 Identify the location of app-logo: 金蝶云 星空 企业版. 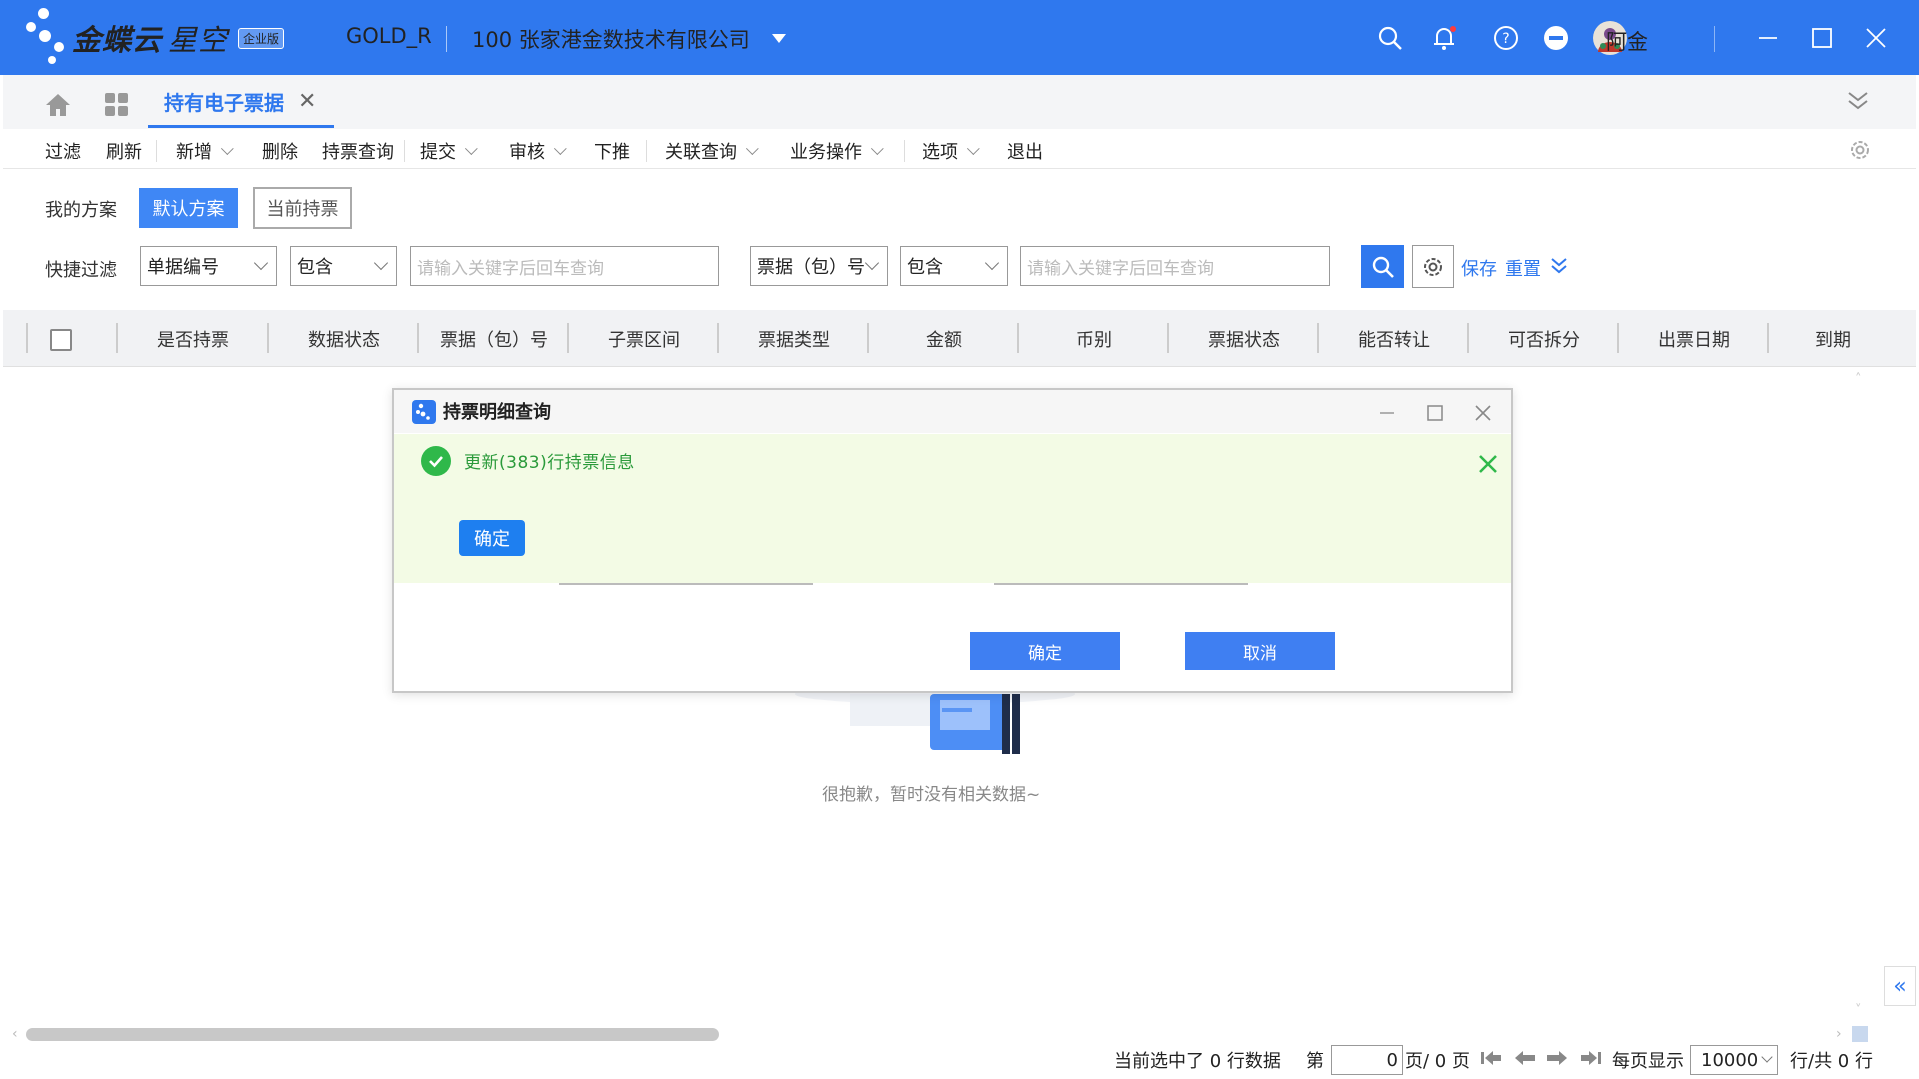
(154, 38).